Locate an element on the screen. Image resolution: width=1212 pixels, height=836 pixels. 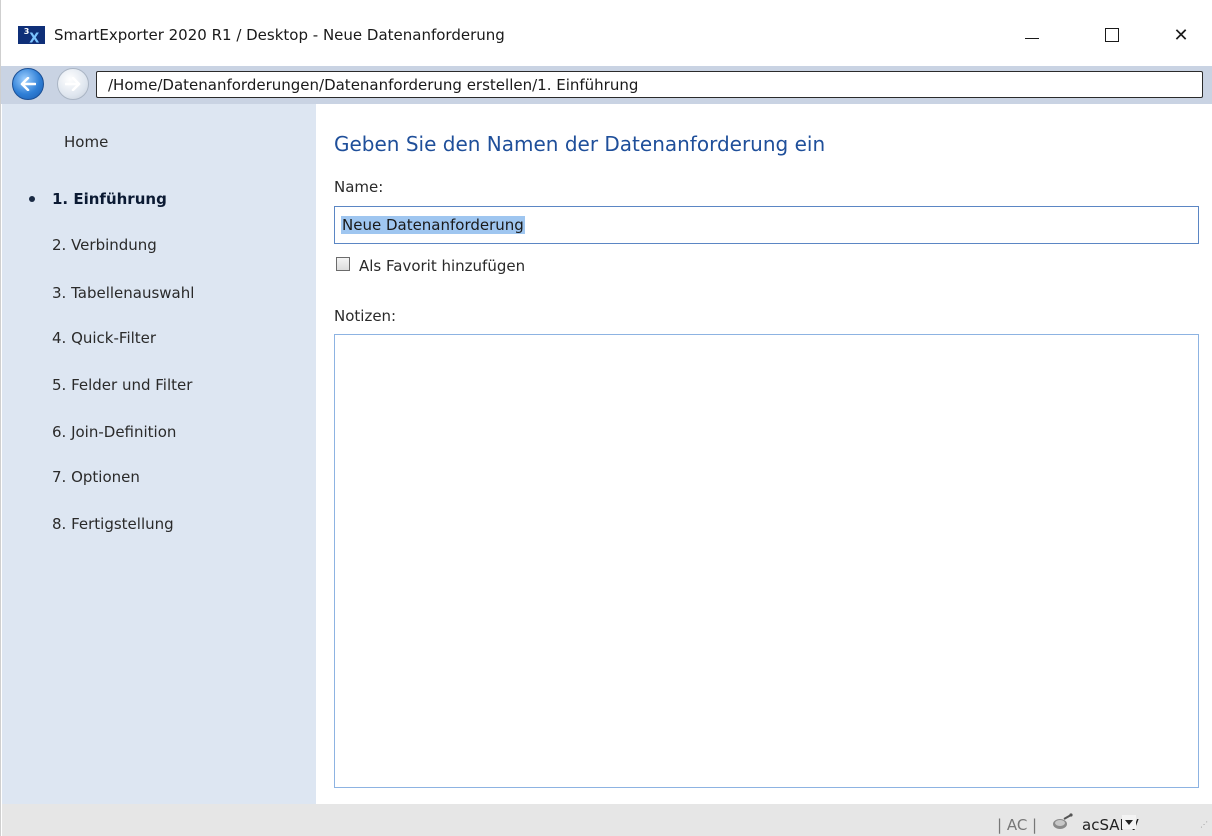
maximize-button is located at coordinates (1112, 35).